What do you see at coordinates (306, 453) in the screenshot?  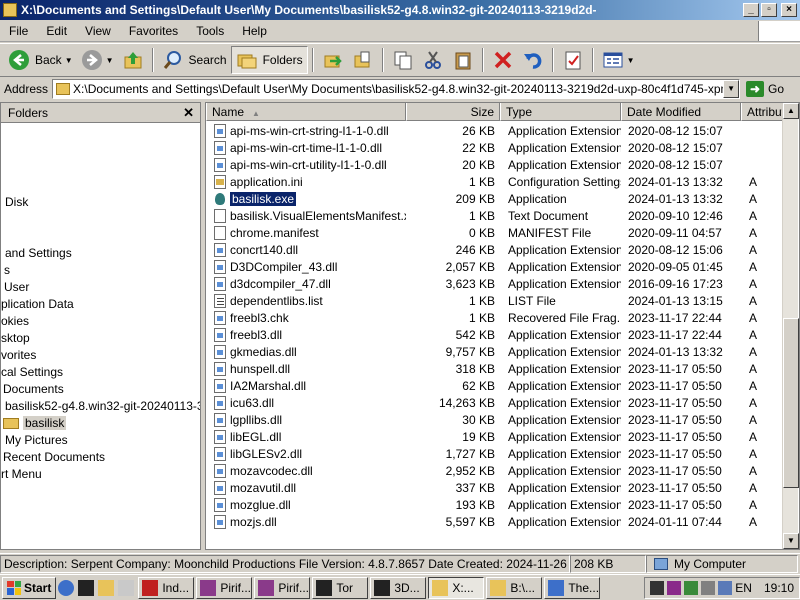 I see `file-name-cell: libGLESv2.dll` at bounding box center [306, 453].